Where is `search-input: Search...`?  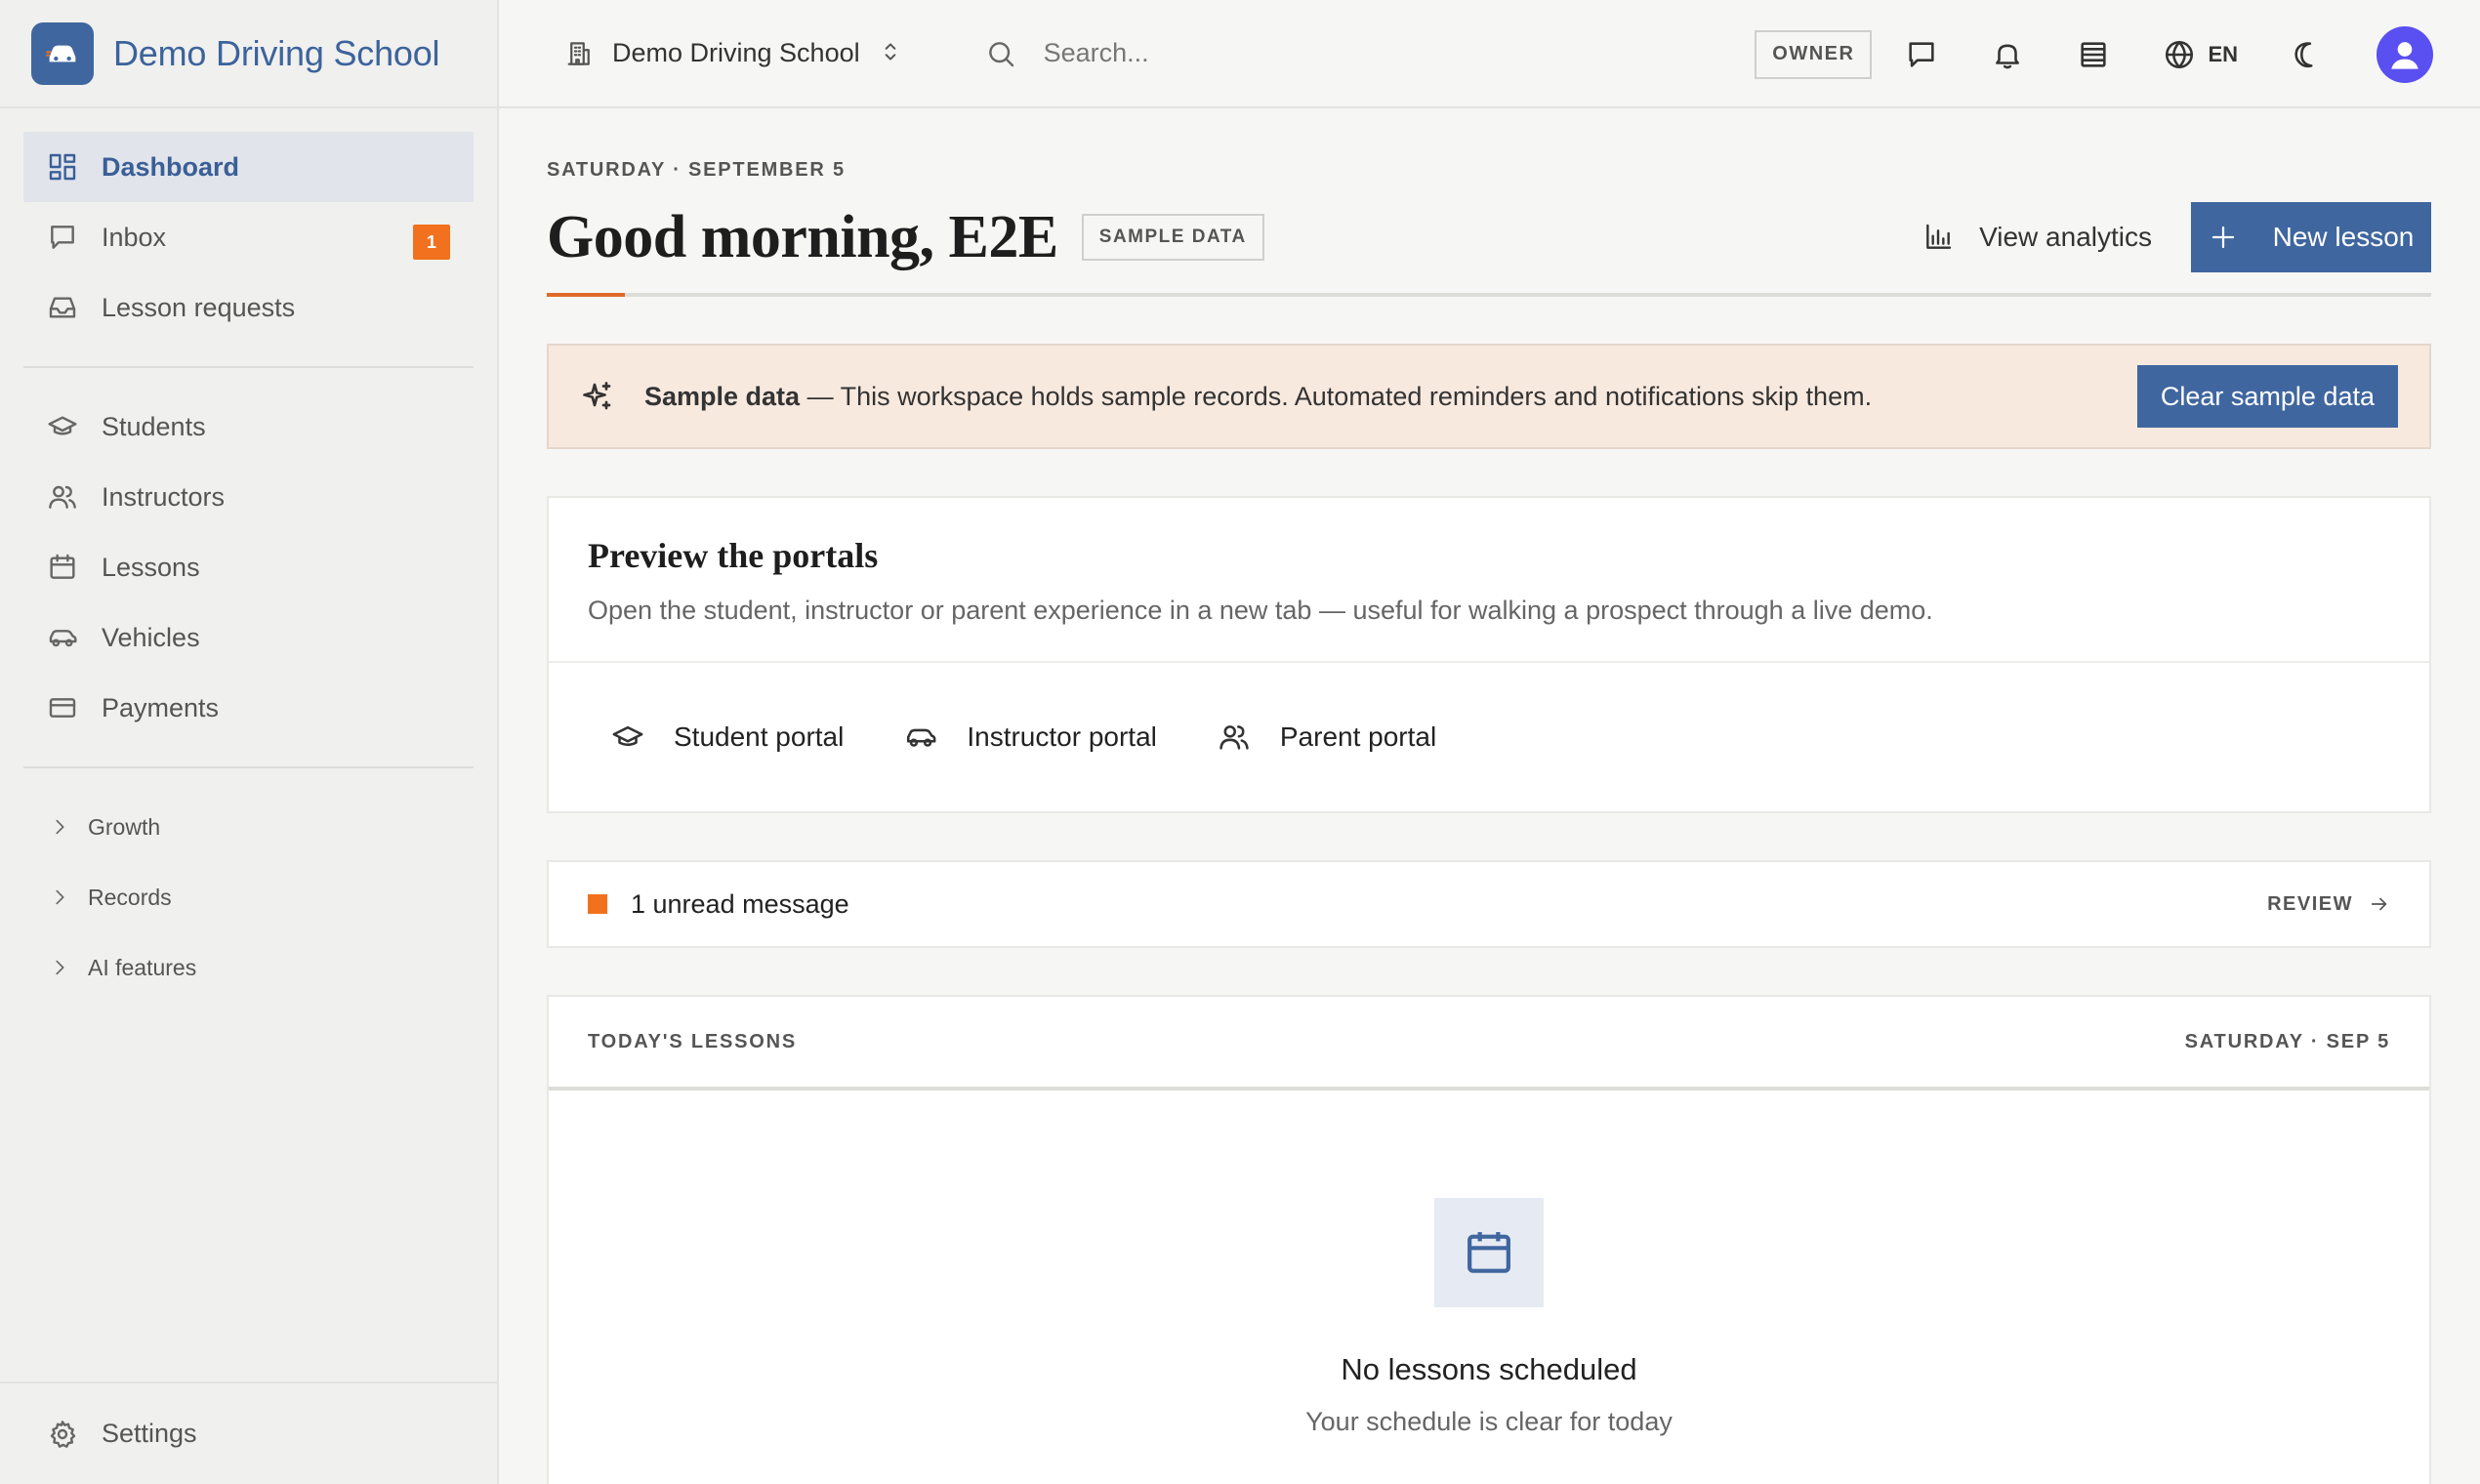 search-input: Search... is located at coordinates (1097, 53).